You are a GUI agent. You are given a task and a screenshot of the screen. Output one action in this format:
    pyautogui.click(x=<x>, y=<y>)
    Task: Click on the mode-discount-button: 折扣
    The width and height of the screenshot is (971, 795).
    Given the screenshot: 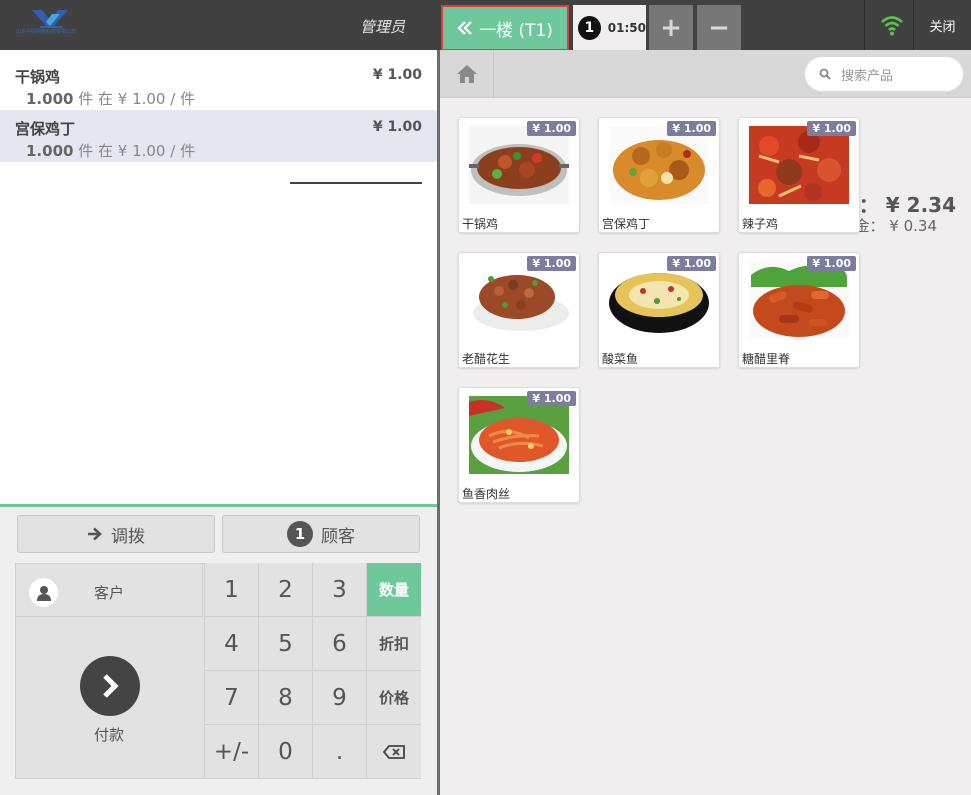 What is the action you would take?
    pyautogui.click(x=393, y=644)
    